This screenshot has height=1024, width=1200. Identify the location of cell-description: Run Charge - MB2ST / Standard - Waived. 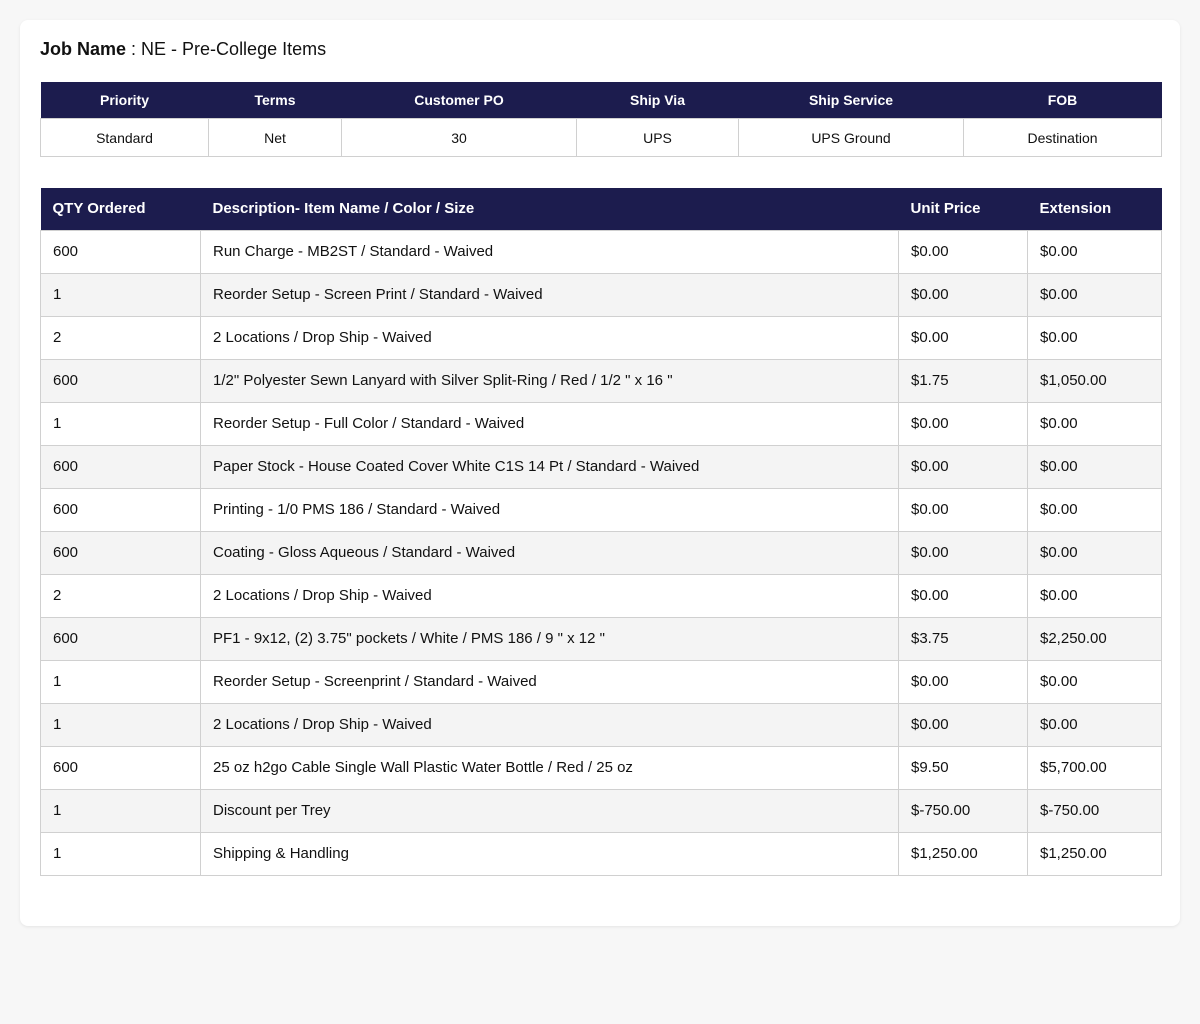
(549, 251).